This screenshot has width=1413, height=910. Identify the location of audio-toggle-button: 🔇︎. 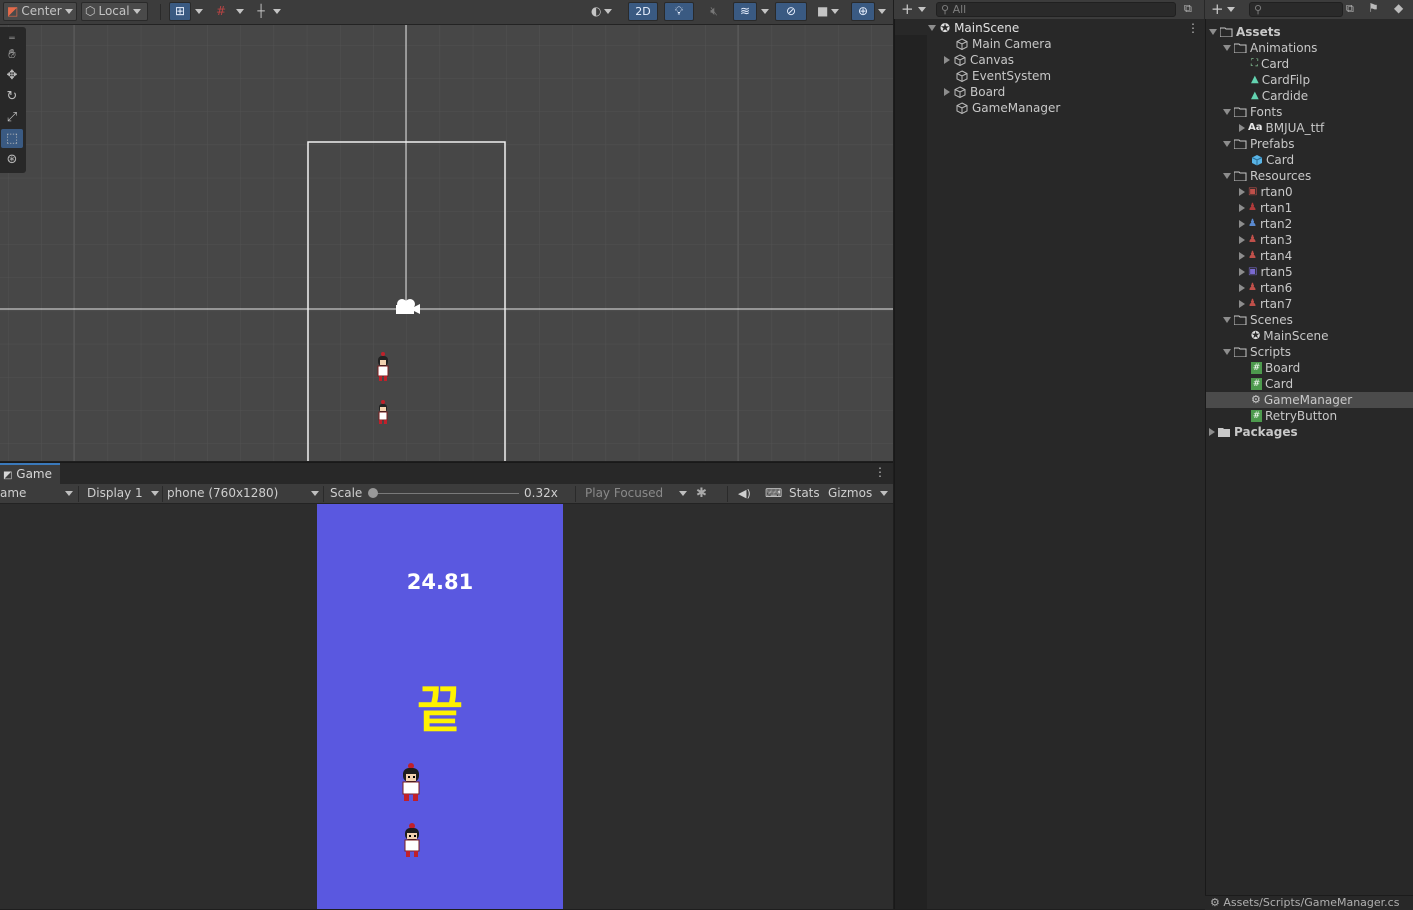
(714, 11).